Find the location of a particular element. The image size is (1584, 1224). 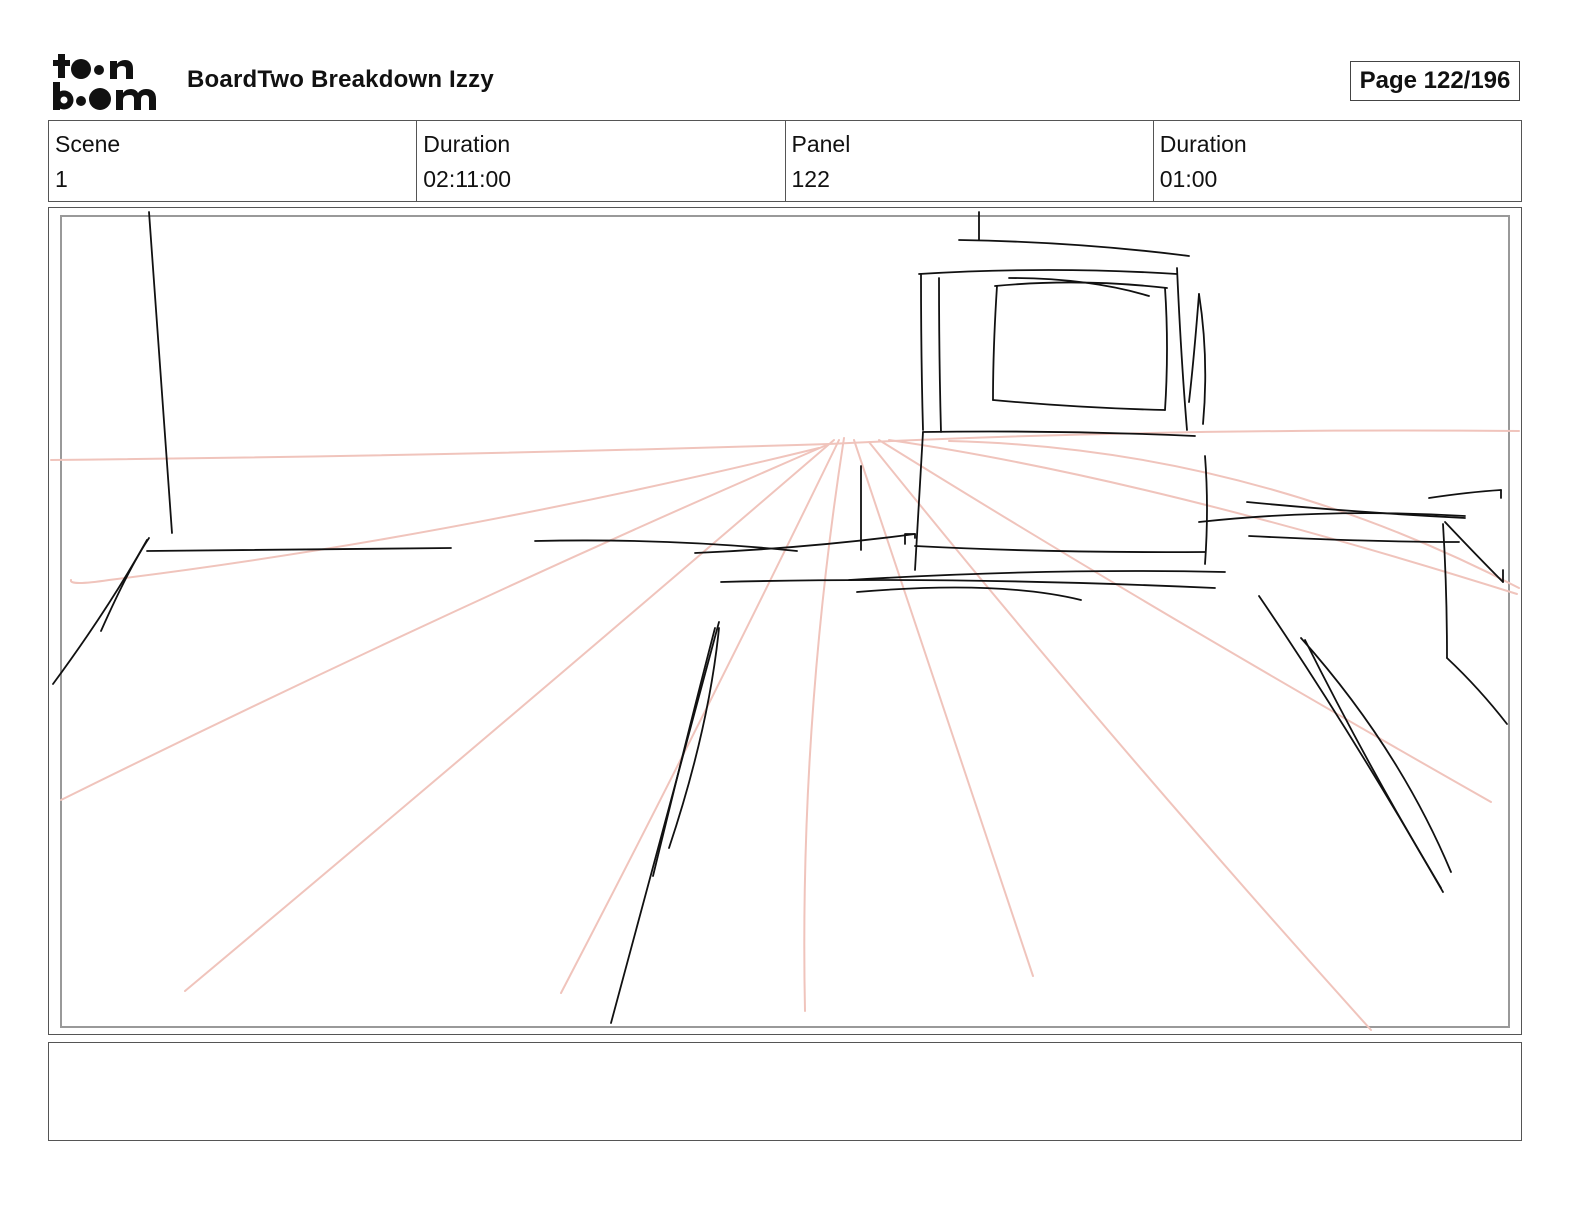

scene-duration-value: 02:11:00 is located at coordinates (467, 179).